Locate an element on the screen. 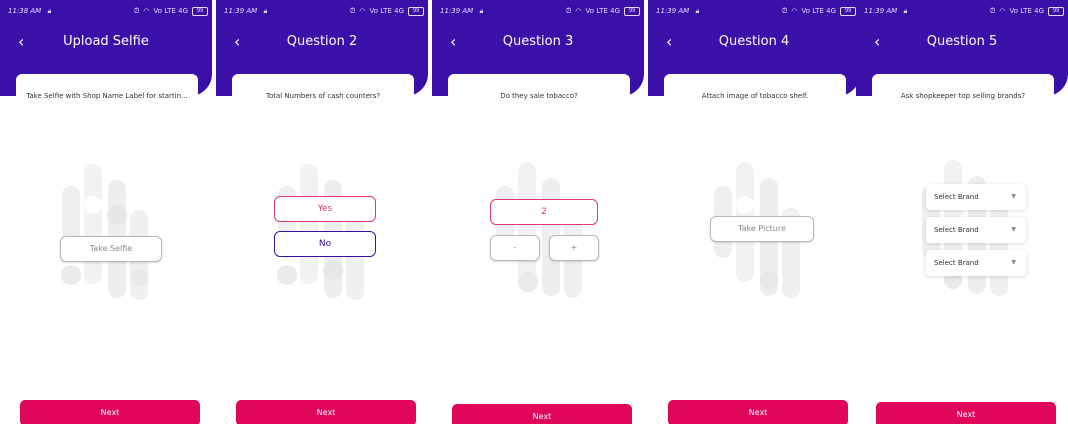 The image size is (1068, 424). take-picture-button: Take Picture is located at coordinates (762, 229).